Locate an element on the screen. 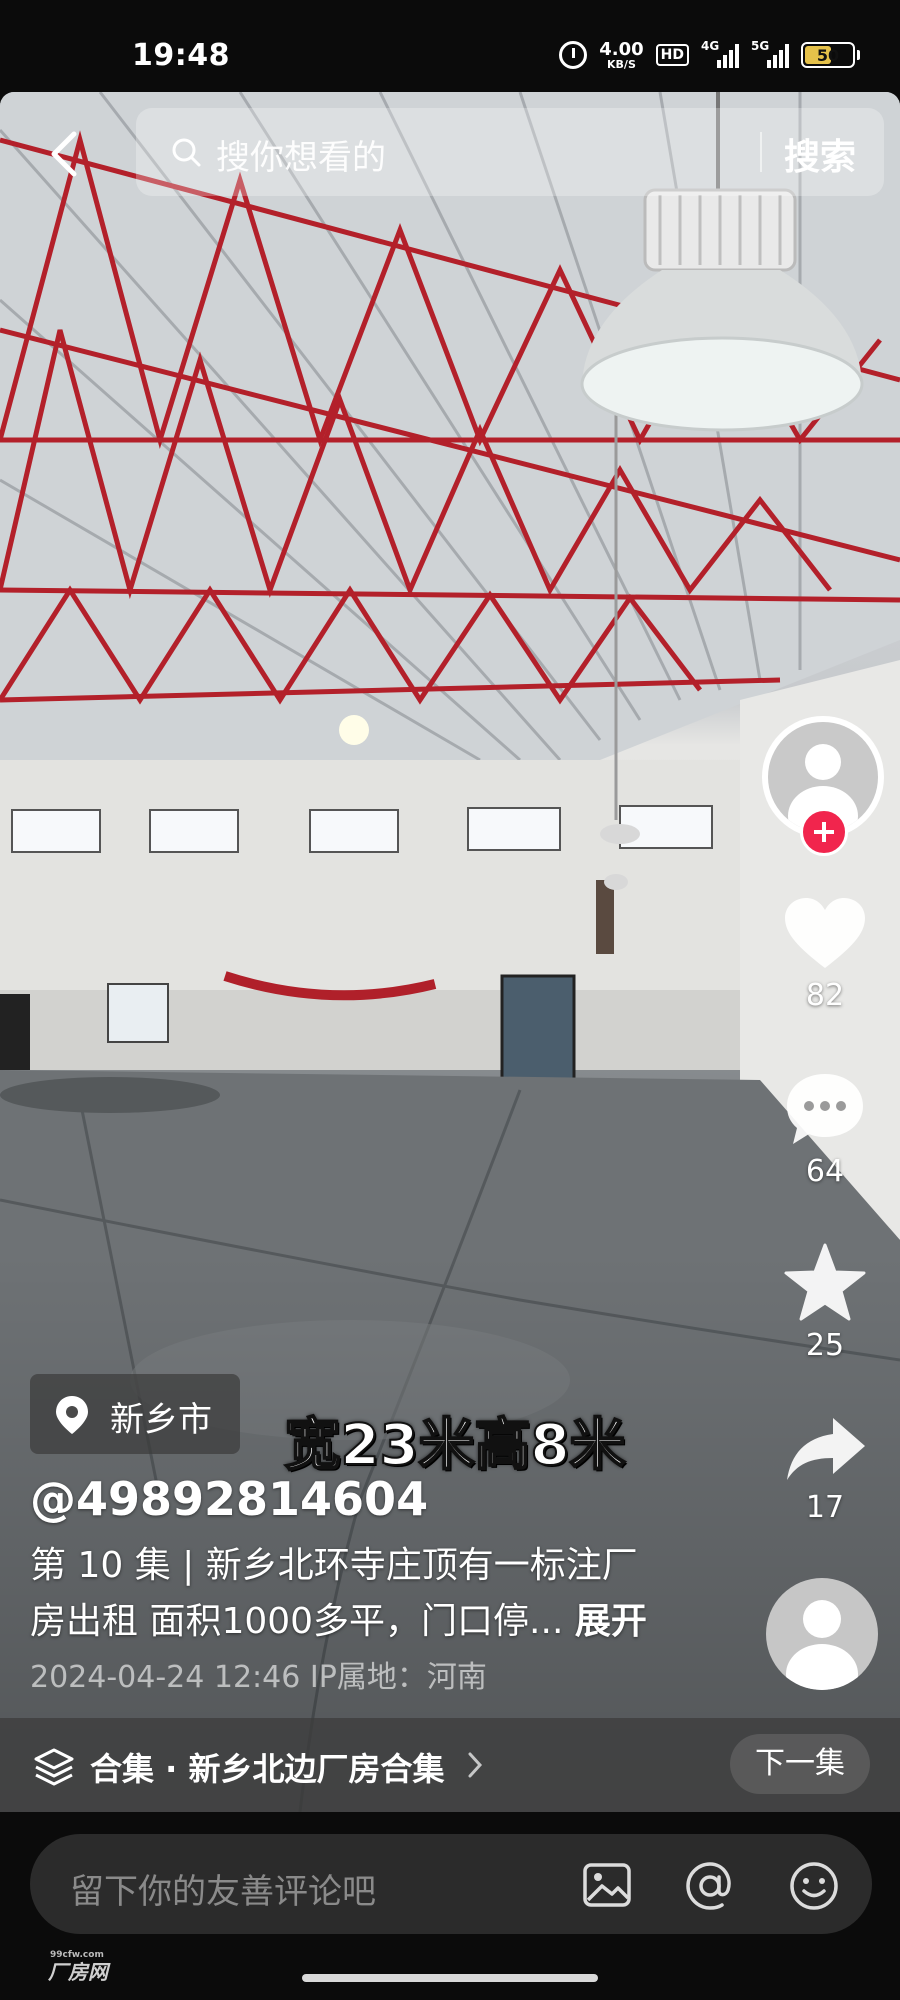 The image size is (900, 2000). search-divider is located at coordinates (761, 152).